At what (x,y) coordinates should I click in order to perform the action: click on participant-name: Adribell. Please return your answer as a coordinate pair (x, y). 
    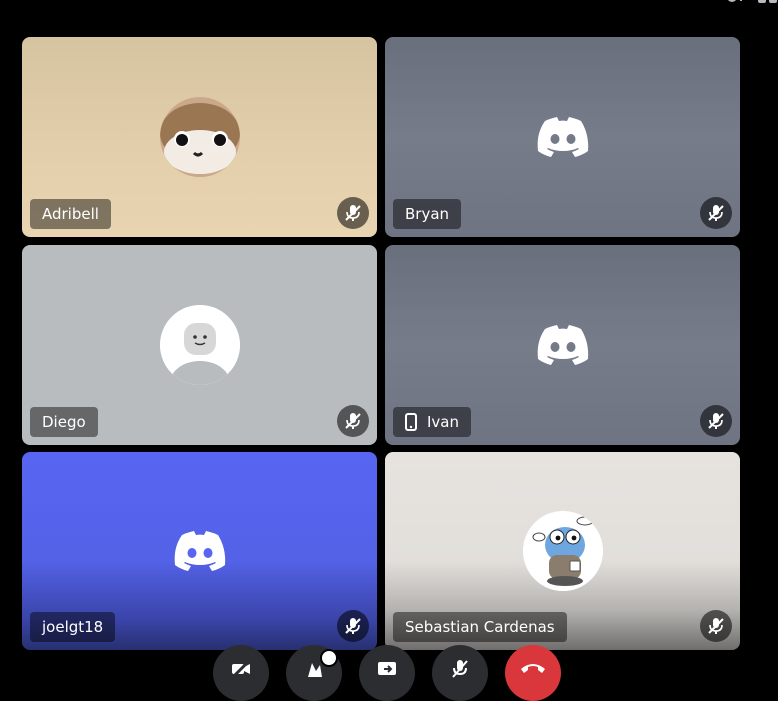
    Looking at the image, I should click on (70, 214).